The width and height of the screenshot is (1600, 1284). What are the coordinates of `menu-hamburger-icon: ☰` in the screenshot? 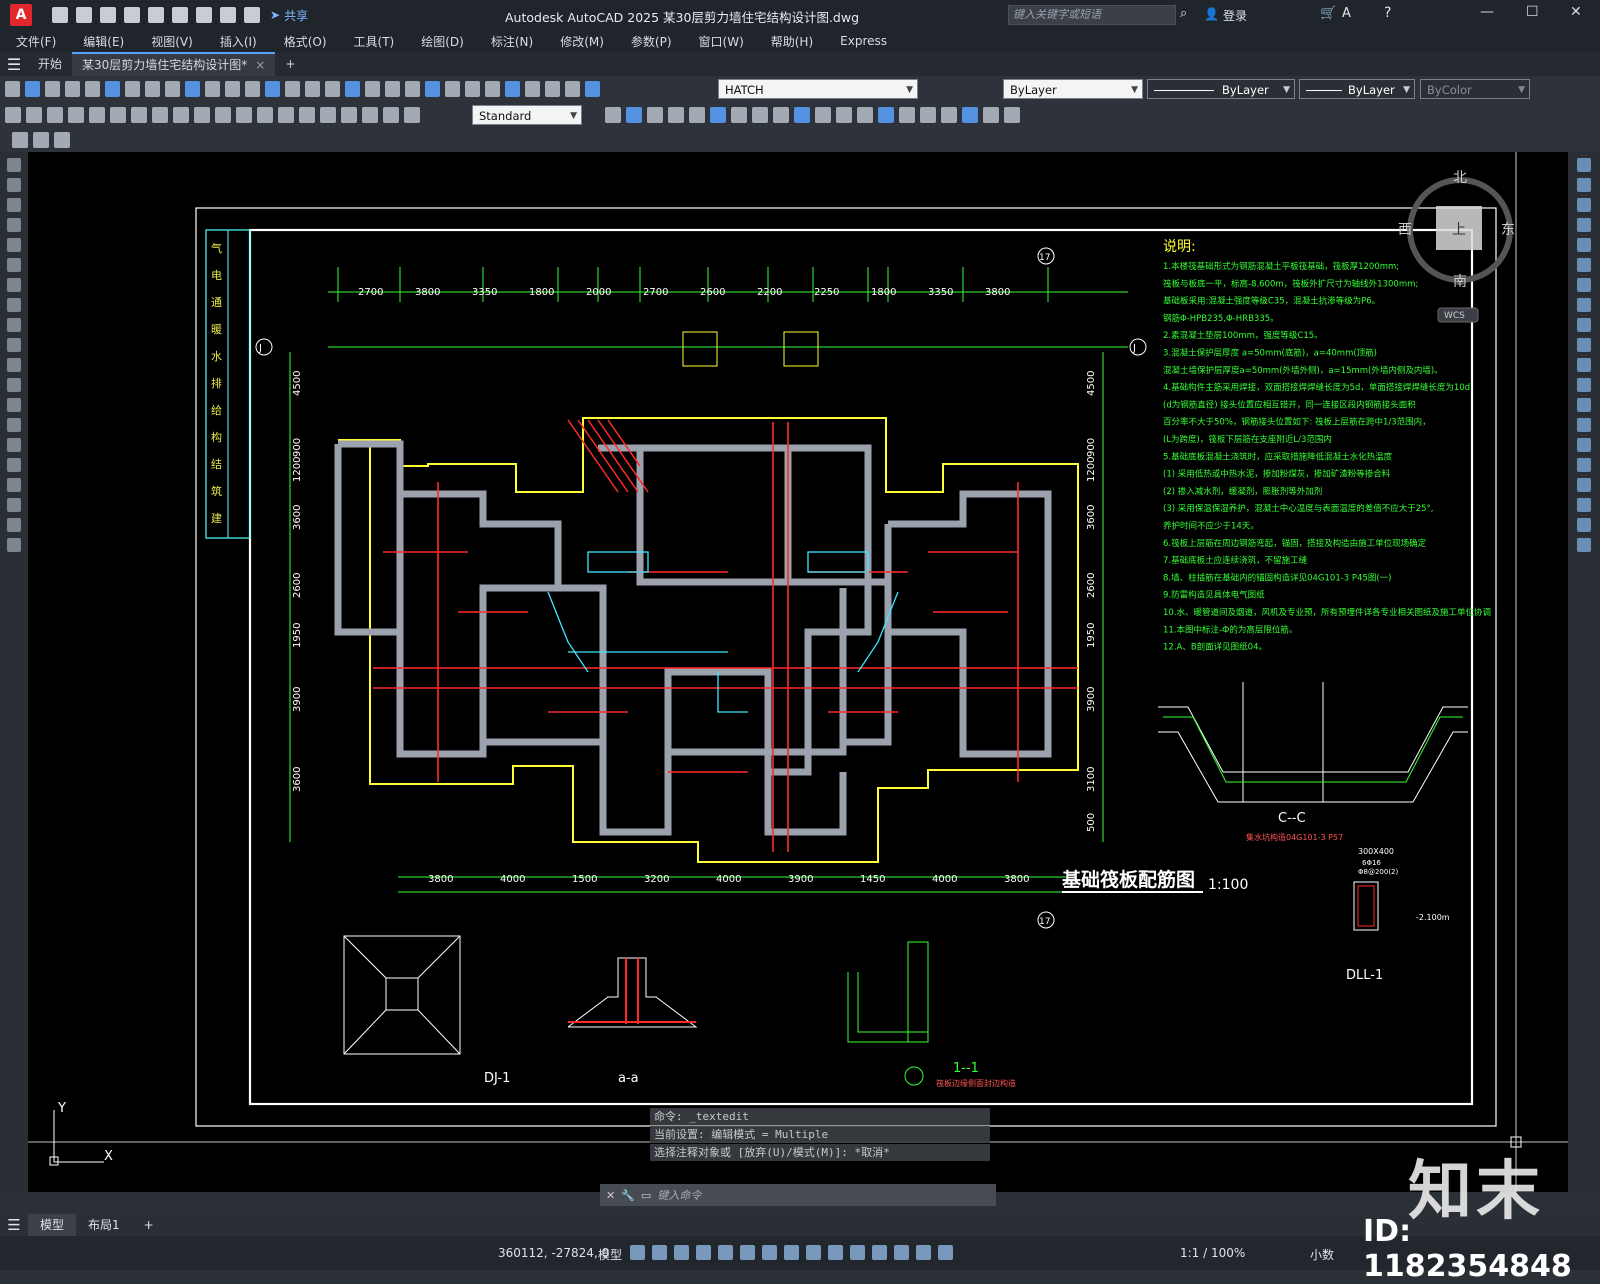 It's located at (14, 64).